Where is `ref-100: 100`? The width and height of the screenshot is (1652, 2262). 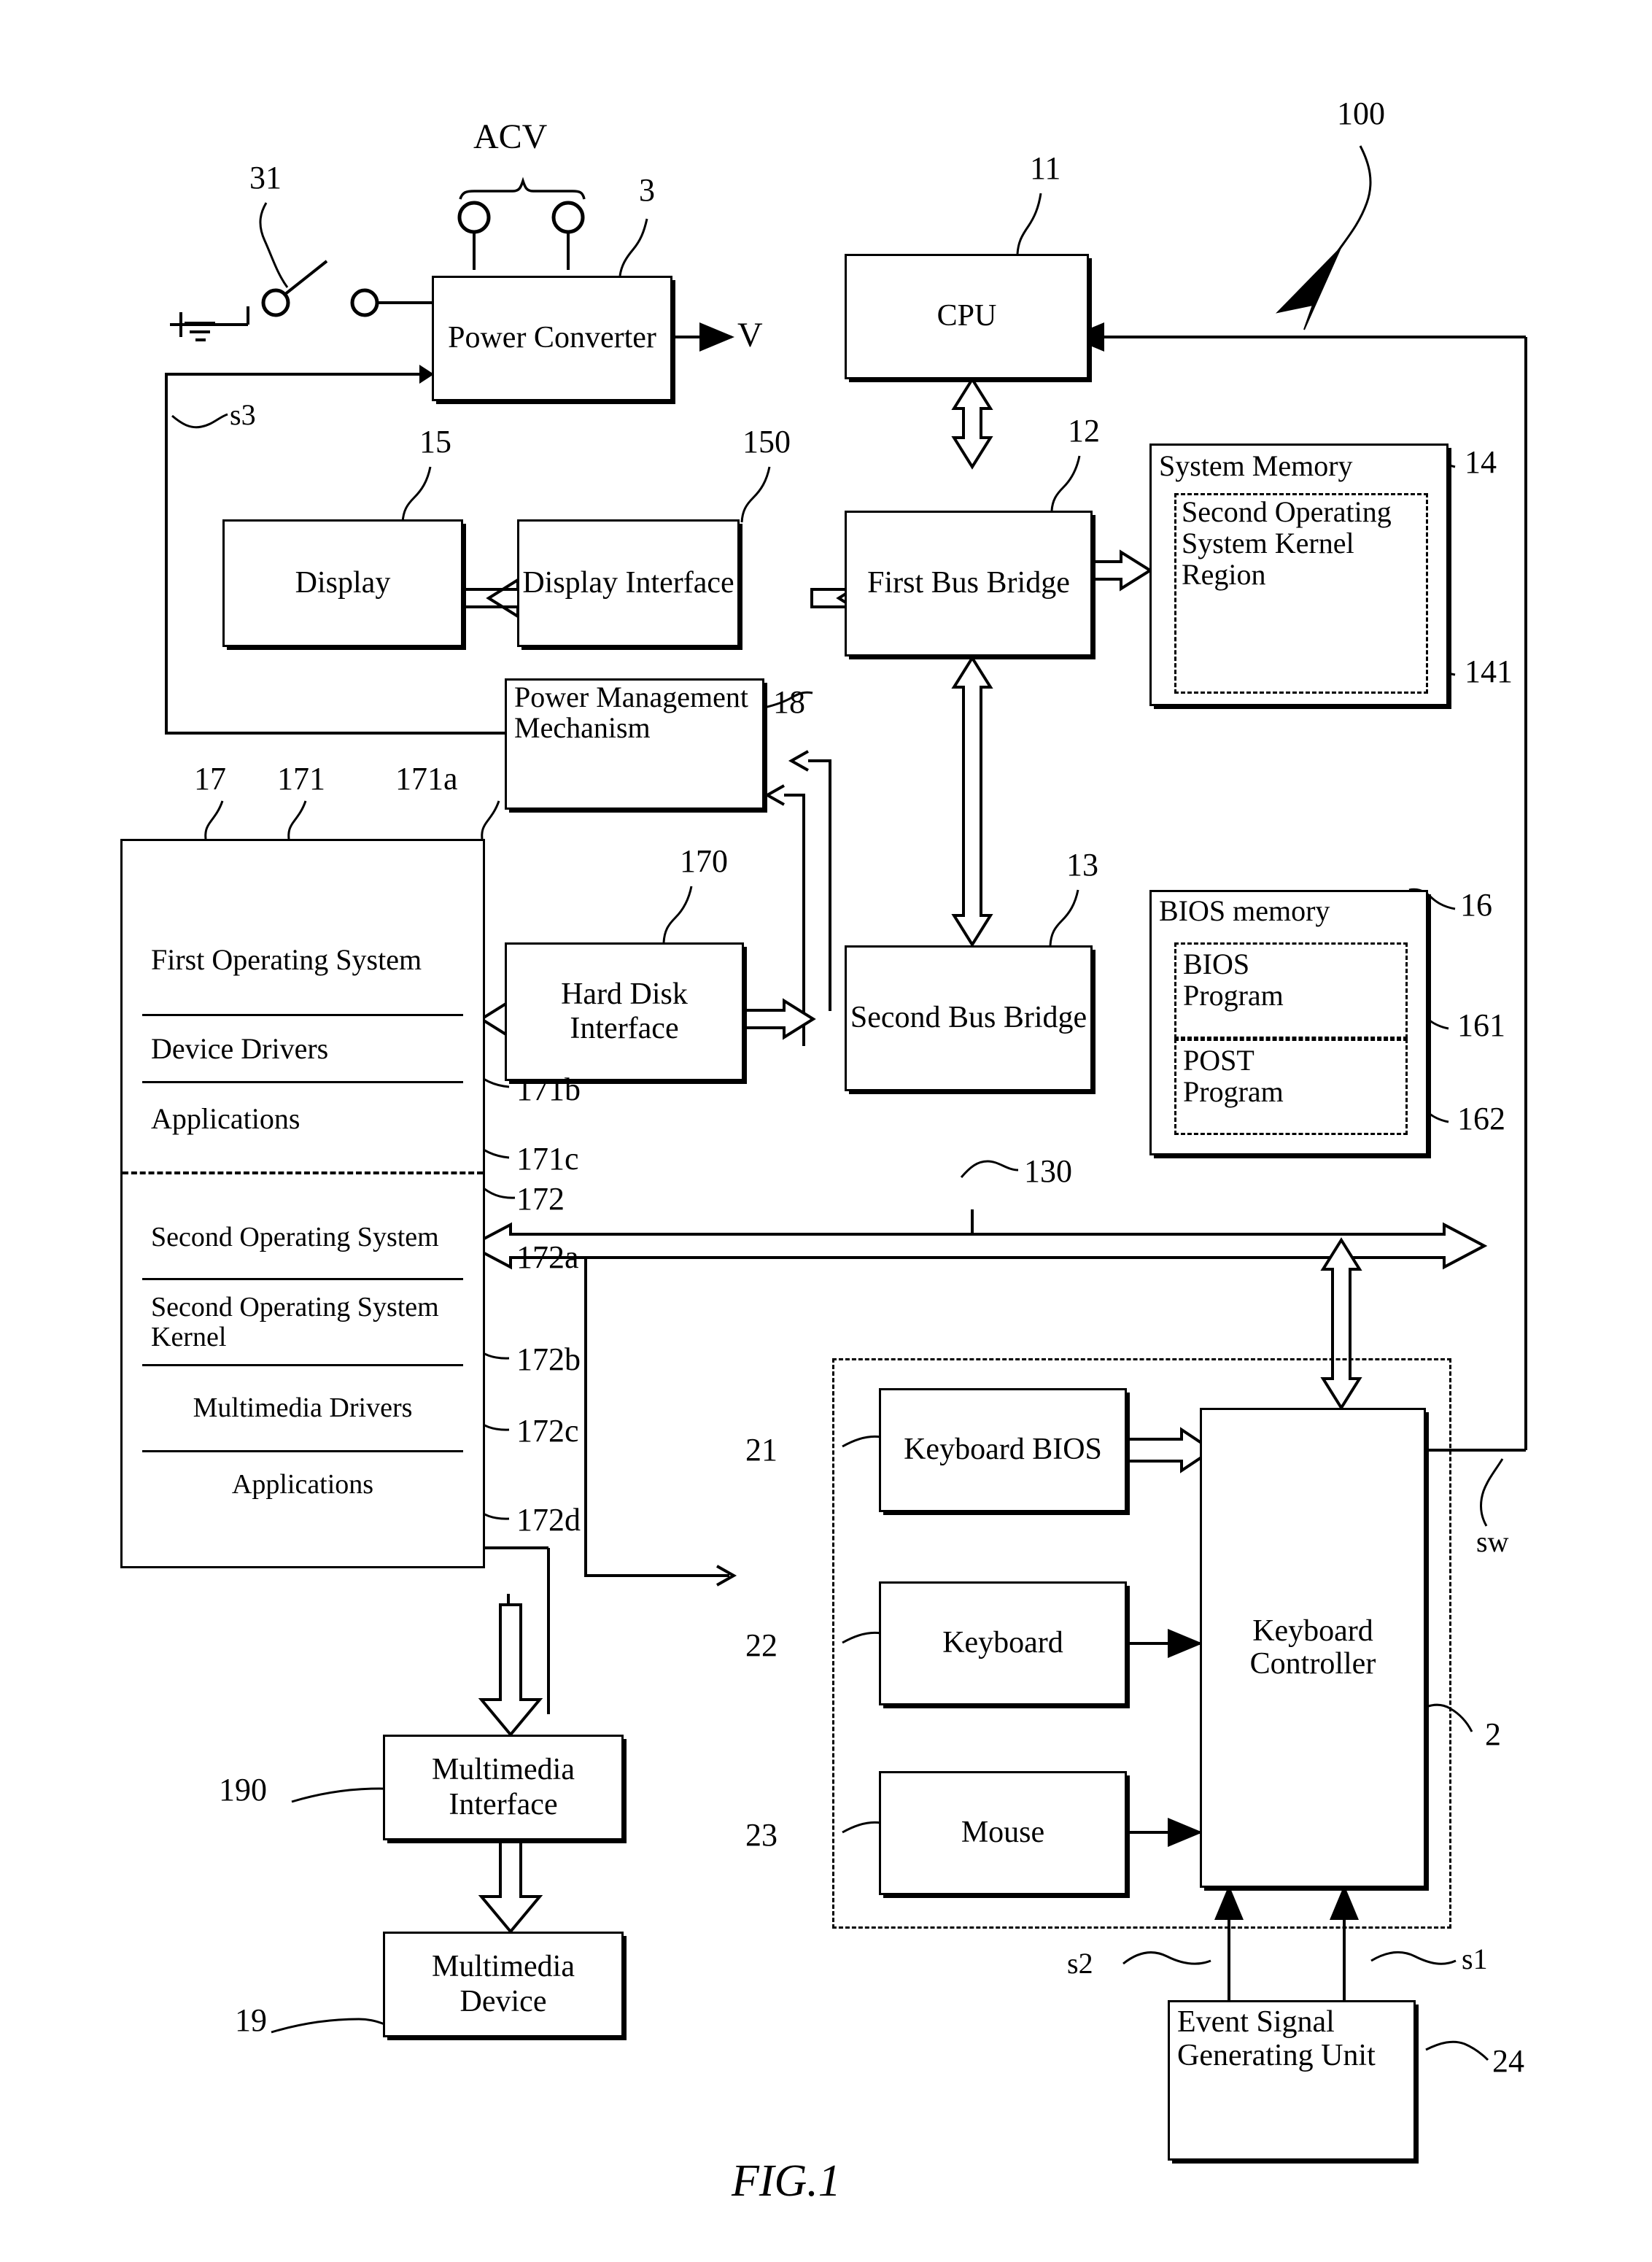
ref-100: 100 is located at coordinates (1361, 113).